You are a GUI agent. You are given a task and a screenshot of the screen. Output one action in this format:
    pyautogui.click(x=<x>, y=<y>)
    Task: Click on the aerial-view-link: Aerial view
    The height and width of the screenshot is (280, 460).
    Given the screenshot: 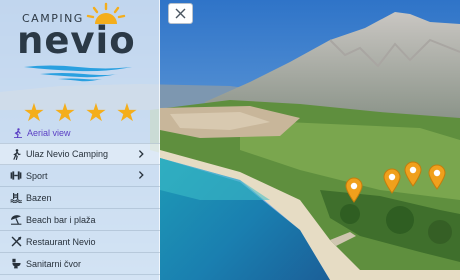 What is the action you would take?
    pyautogui.click(x=42, y=132)
    